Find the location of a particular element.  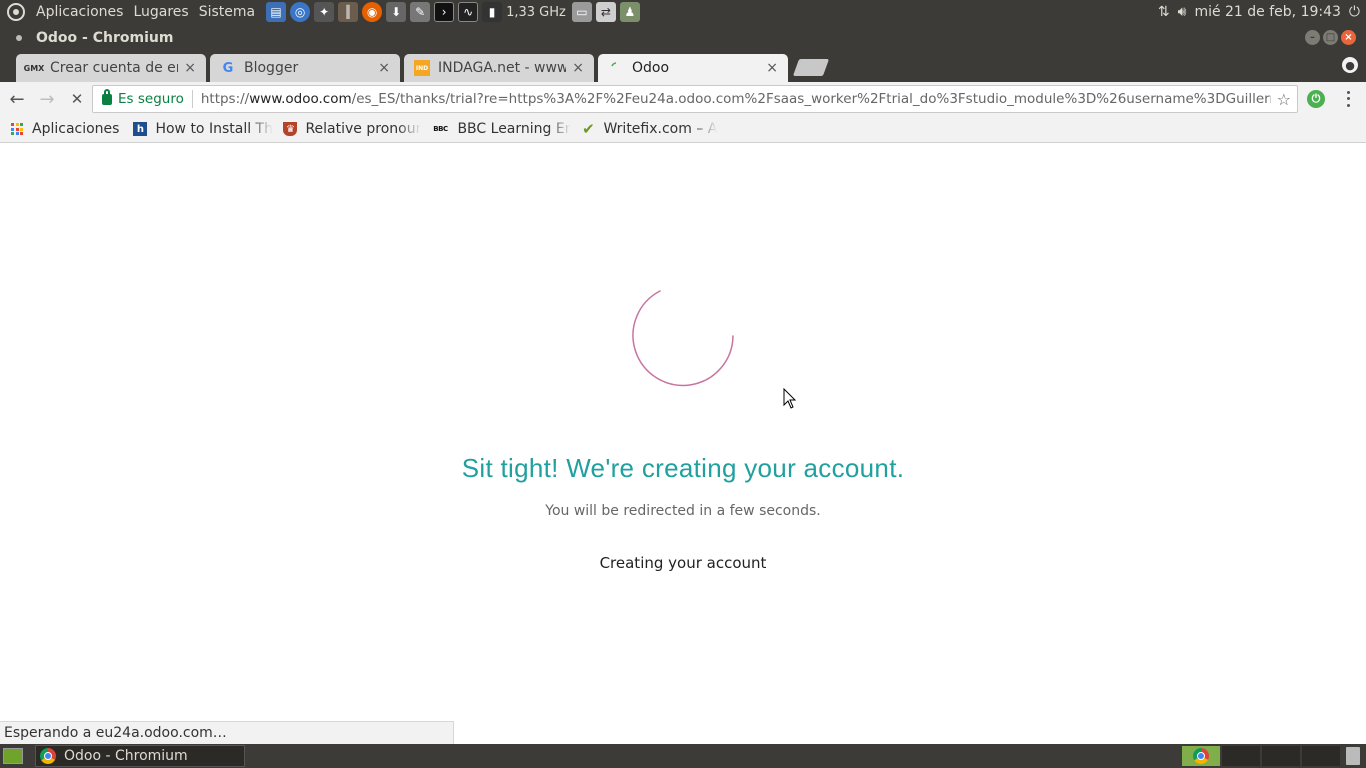

text-editor-launcher-icon: ✎ is located at coordinates (420, 12).